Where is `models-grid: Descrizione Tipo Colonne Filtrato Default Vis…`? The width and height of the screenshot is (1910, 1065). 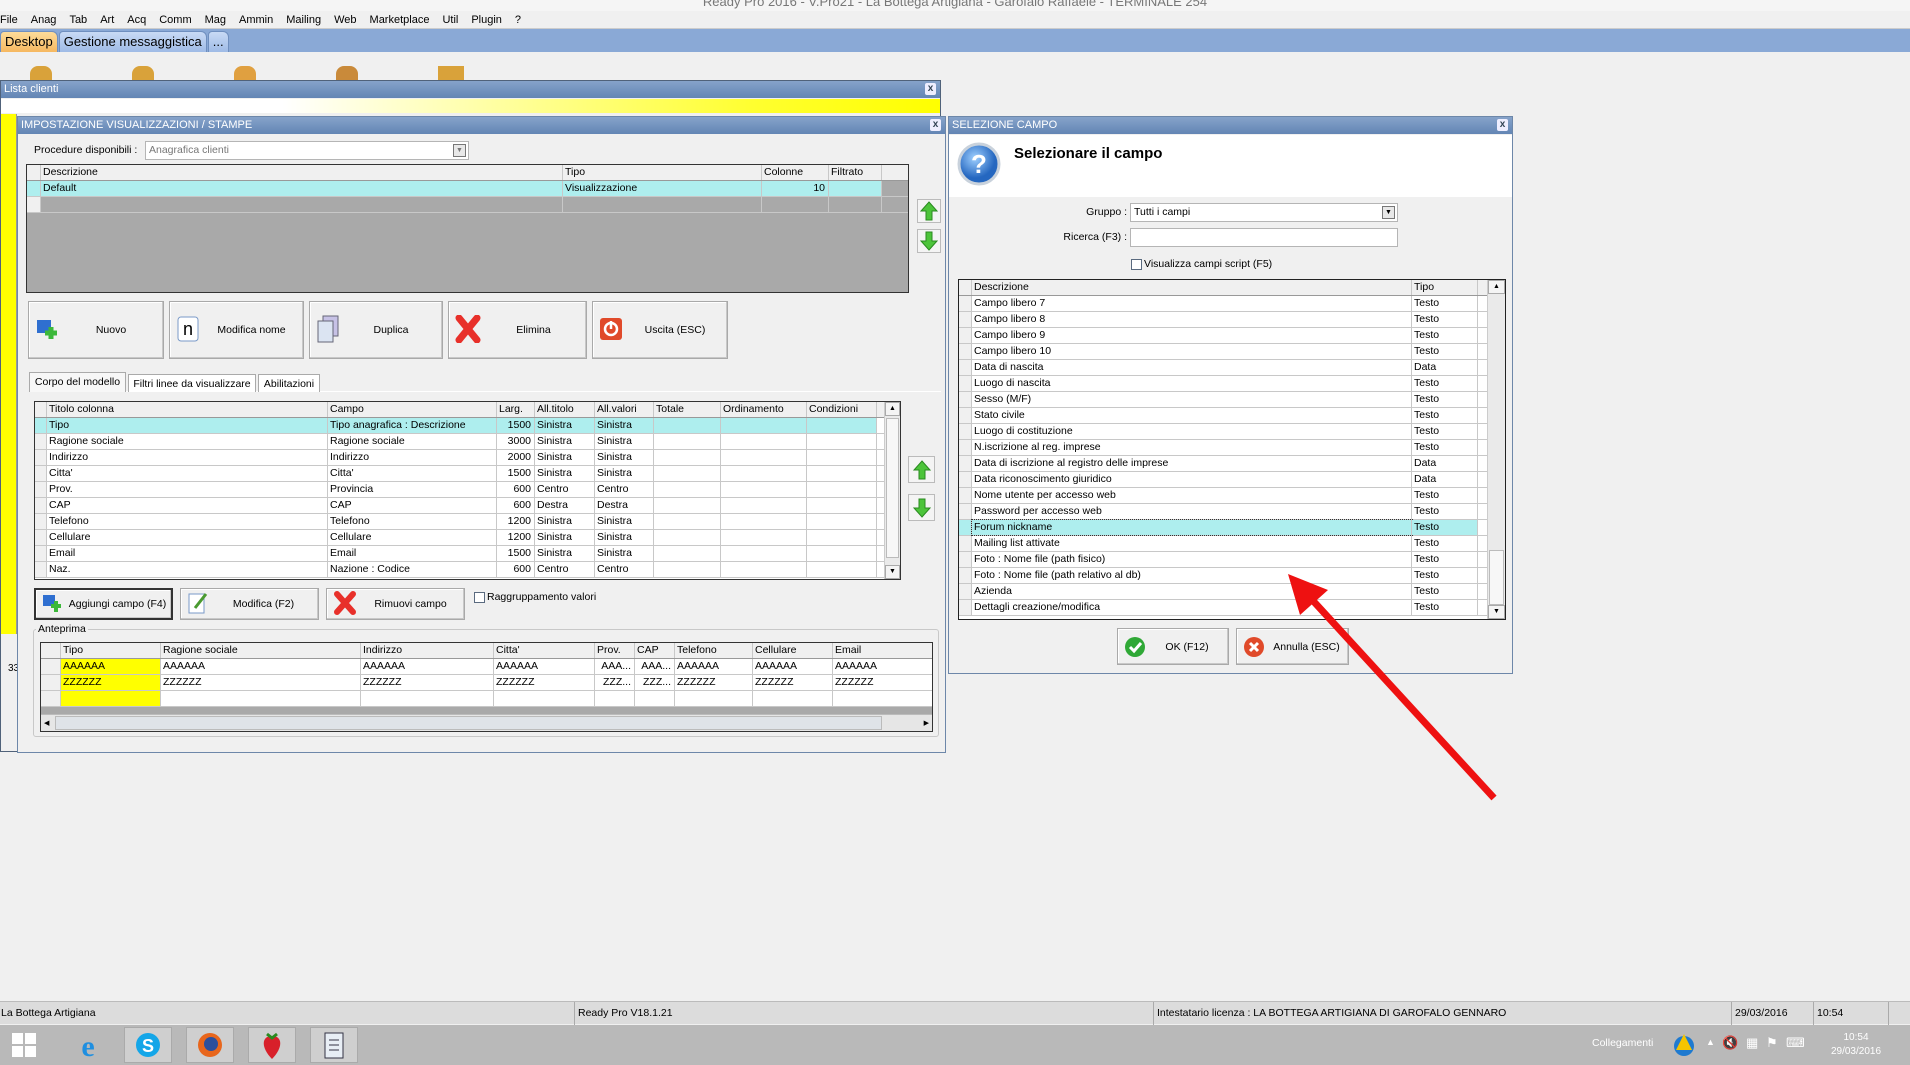 models-grid: Descrizione Tipo Colonne Filtrato Default Vis… is located at coordinates (467, 228).